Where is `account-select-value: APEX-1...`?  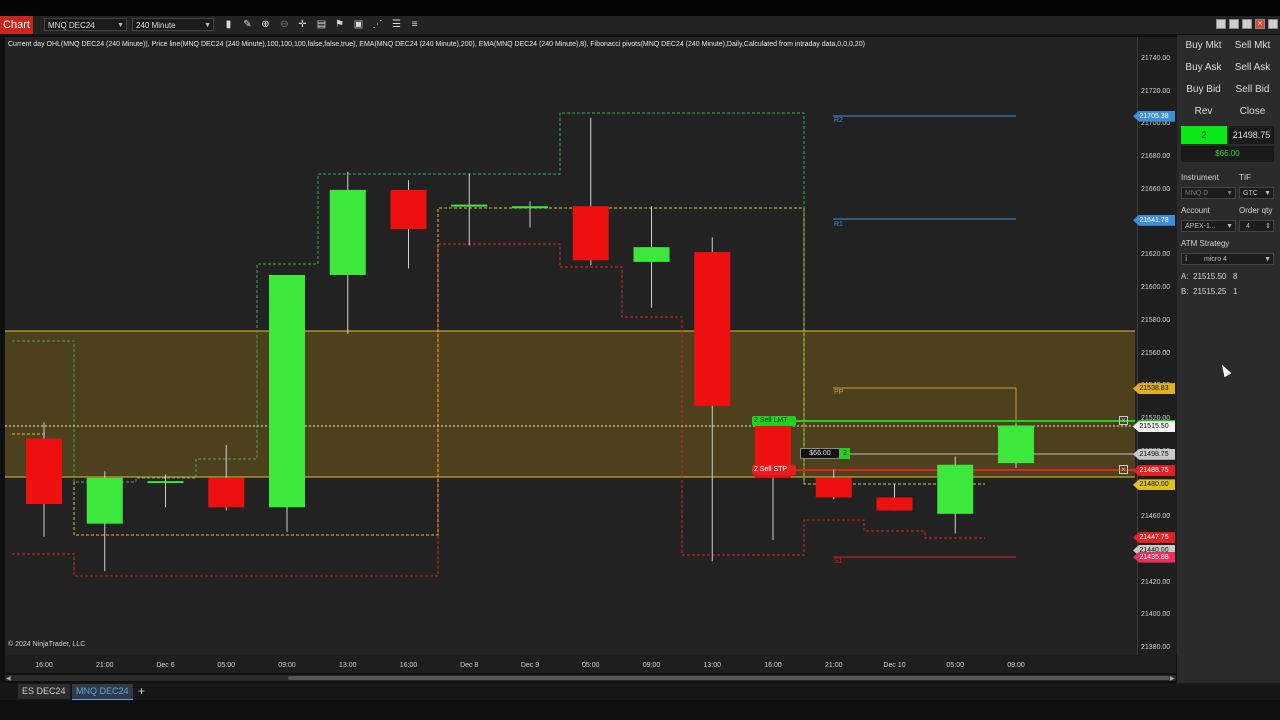
account-select-value: APEX-1... is located at coordinates (1200, 226).